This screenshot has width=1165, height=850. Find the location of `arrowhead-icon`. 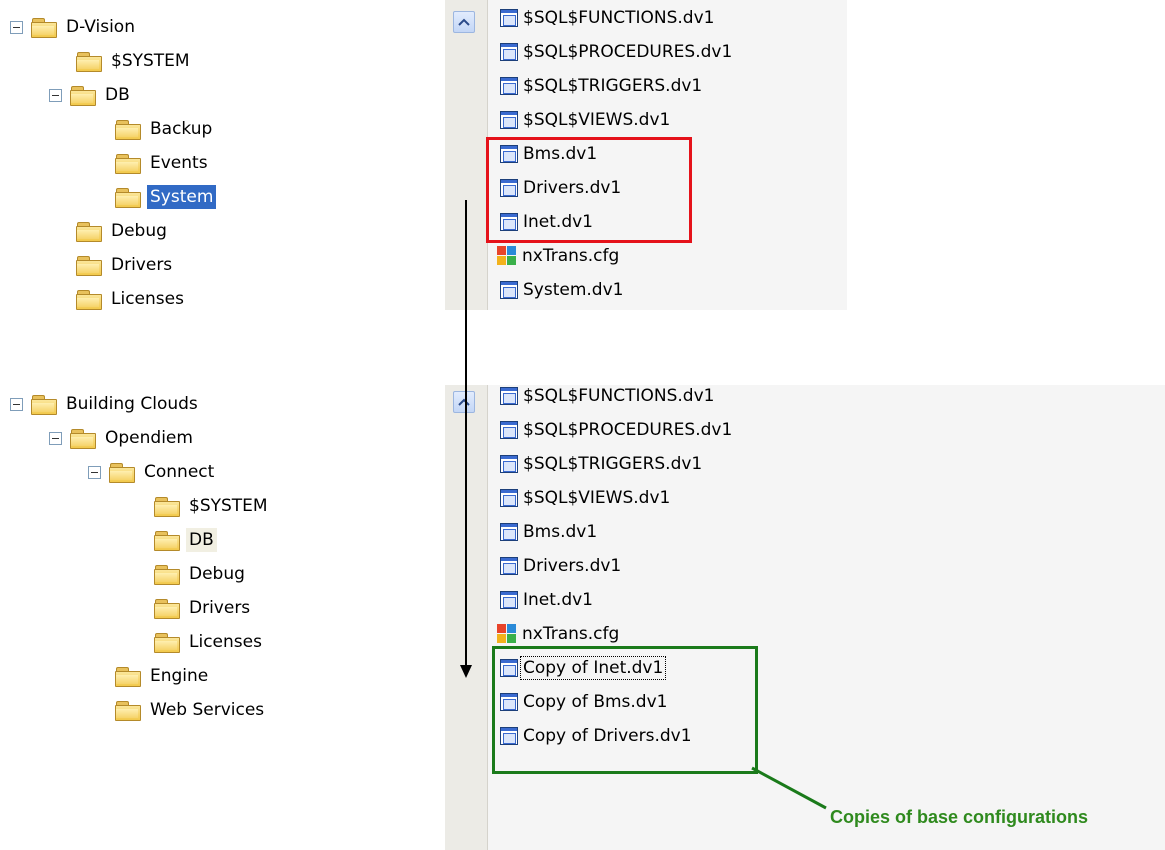

arrowhead-icon is located at coordinates (466, 671).